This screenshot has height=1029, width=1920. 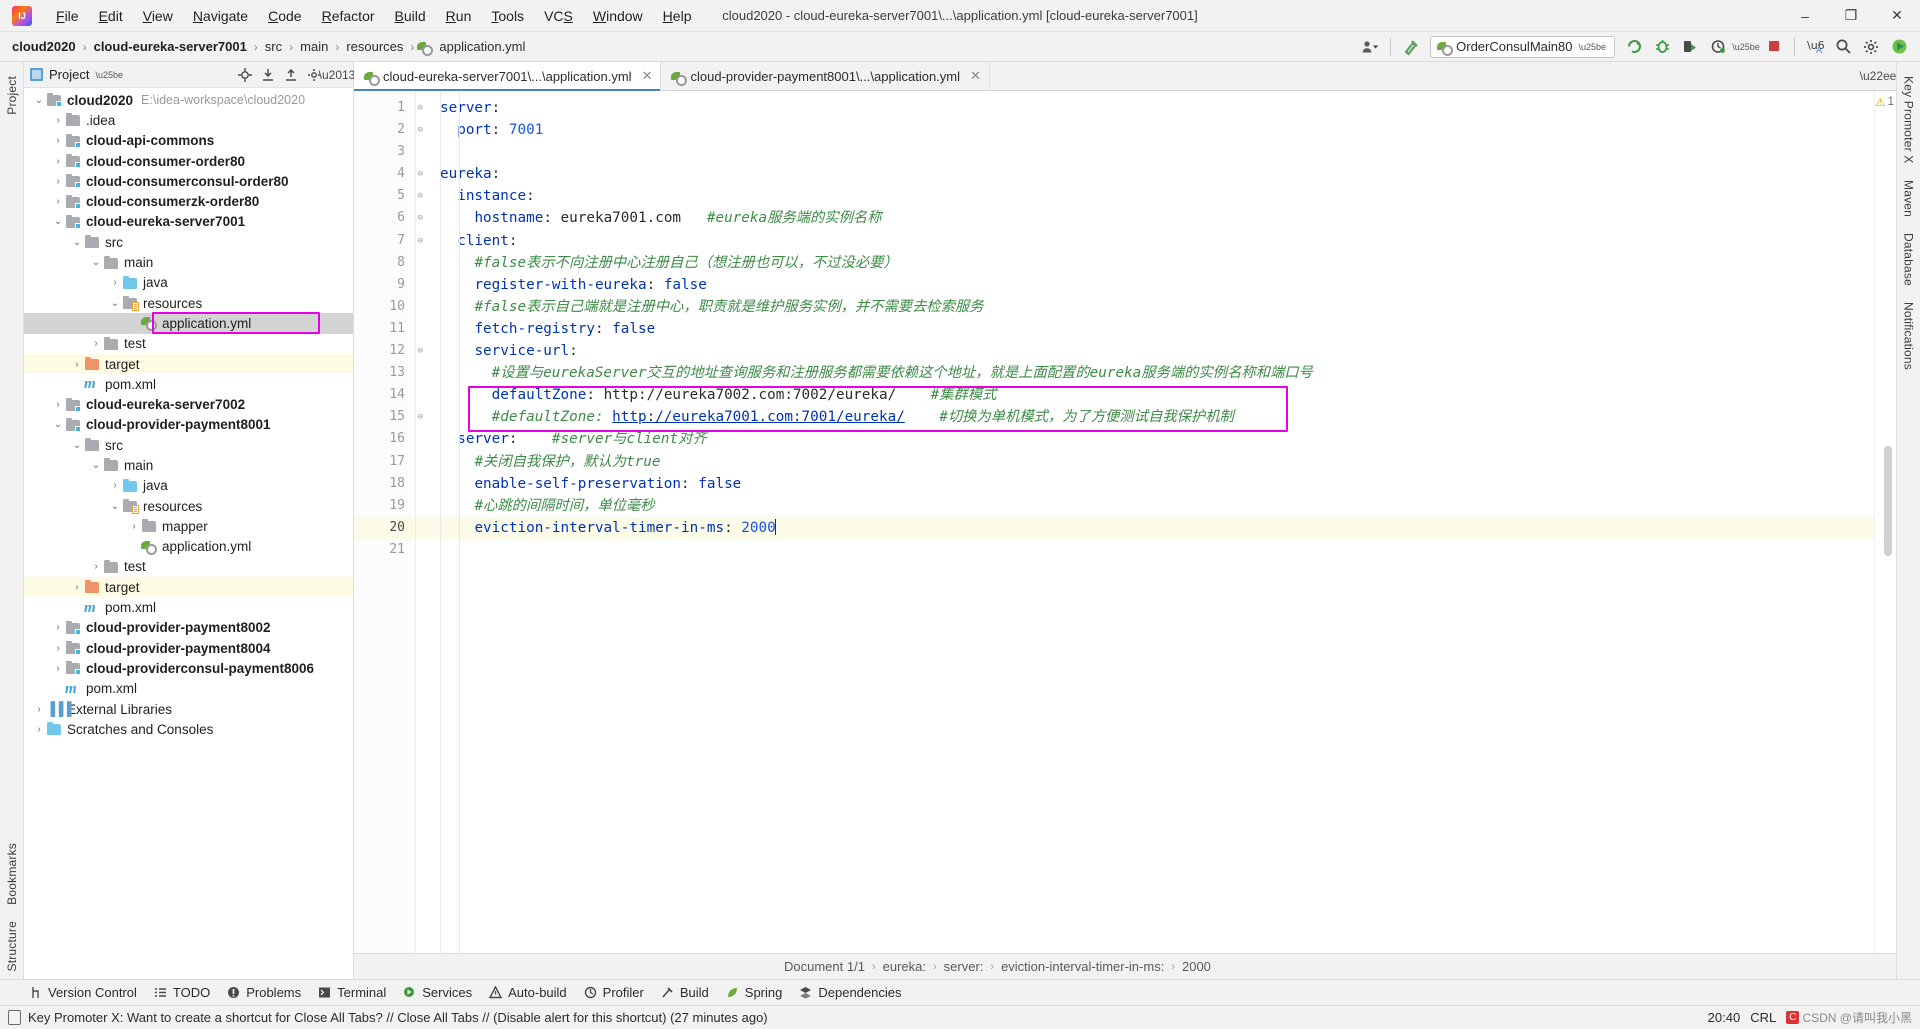 What do you see at coordinates (975, 76) in the screenshot?
I see `close-tab-icon: ✕` at bounding box center [975, 76].